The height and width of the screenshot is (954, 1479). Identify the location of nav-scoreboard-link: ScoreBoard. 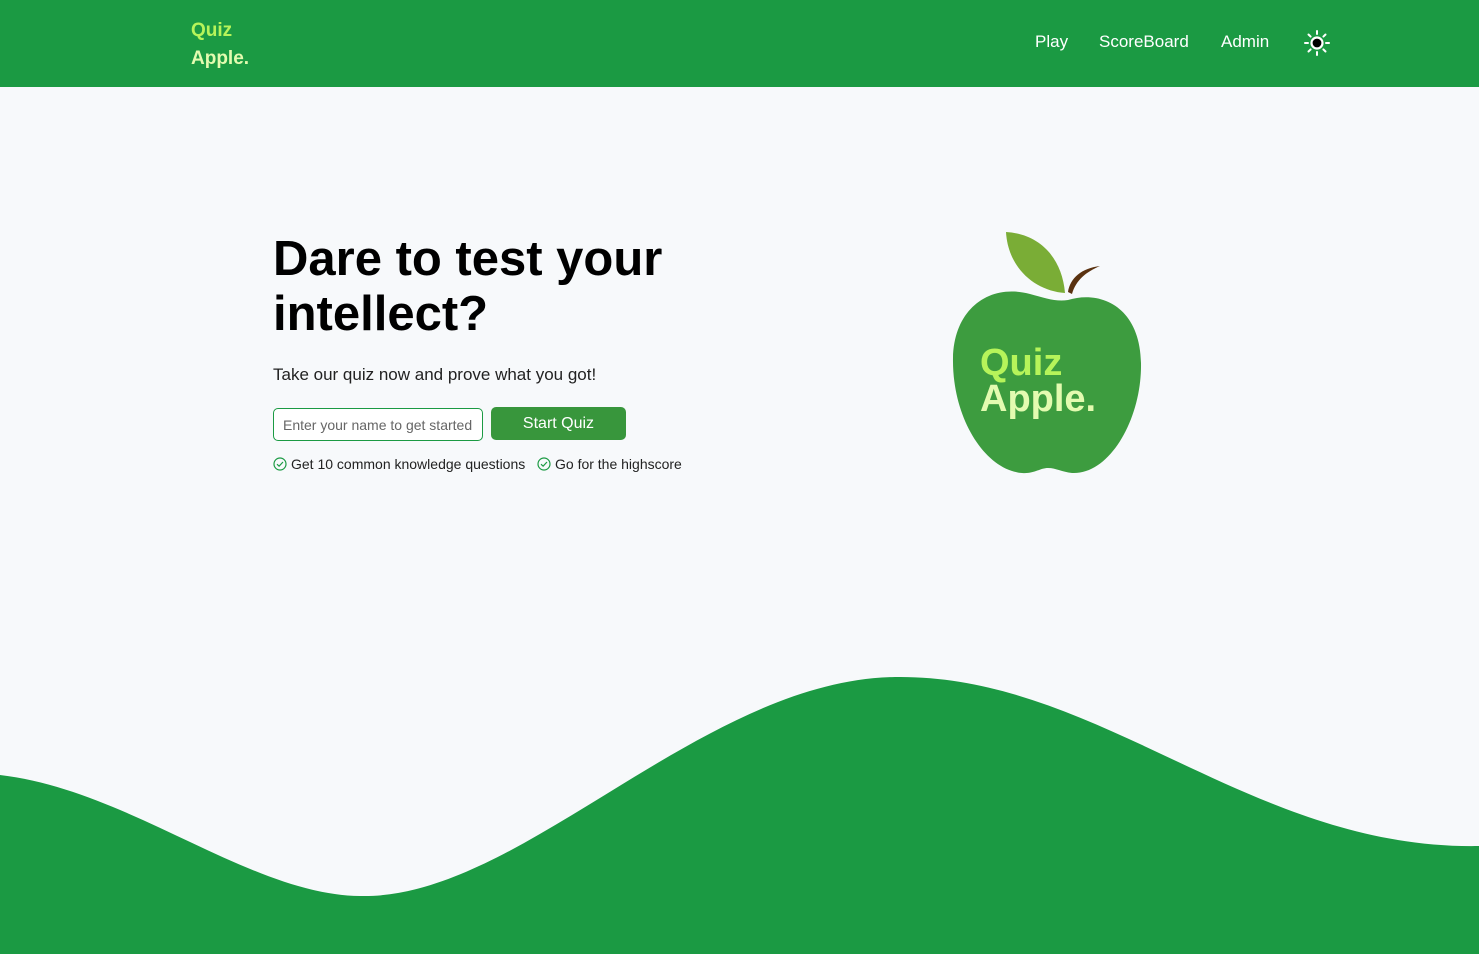
(1144, 42).